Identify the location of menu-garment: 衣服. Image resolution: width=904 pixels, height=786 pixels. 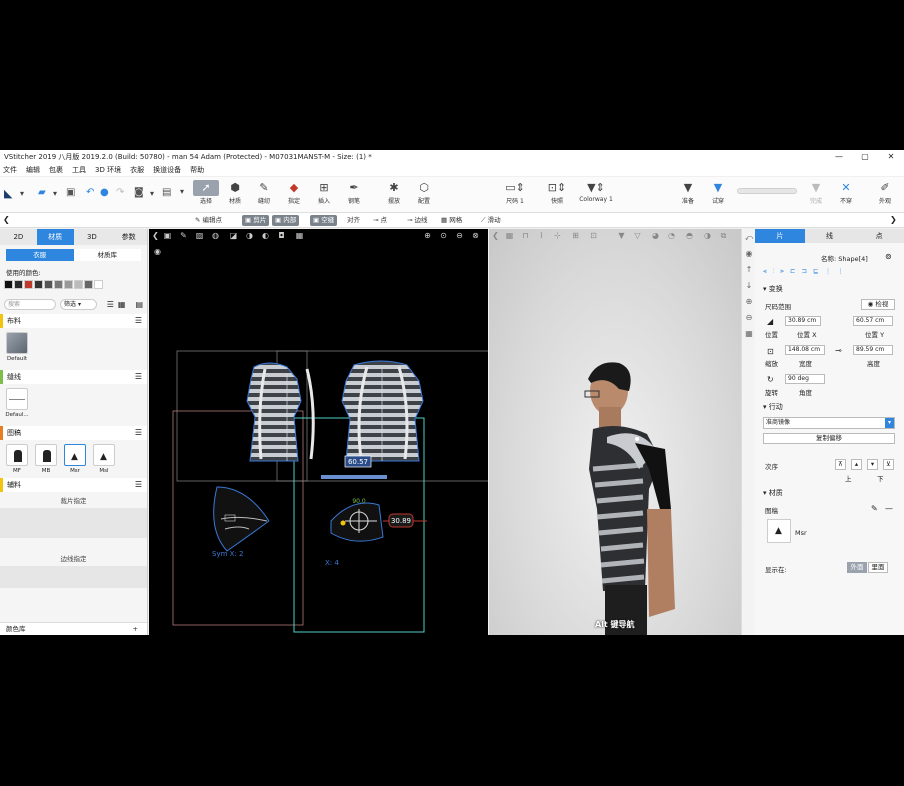
(137, 170).